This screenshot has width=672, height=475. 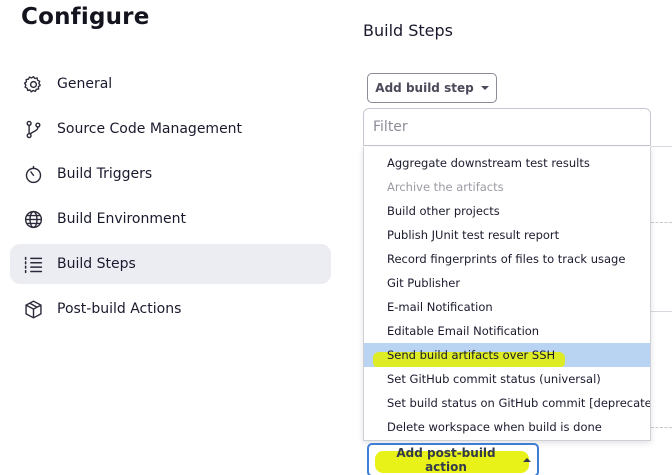 I want to click on globe-icon, so click(x=33, y=219).